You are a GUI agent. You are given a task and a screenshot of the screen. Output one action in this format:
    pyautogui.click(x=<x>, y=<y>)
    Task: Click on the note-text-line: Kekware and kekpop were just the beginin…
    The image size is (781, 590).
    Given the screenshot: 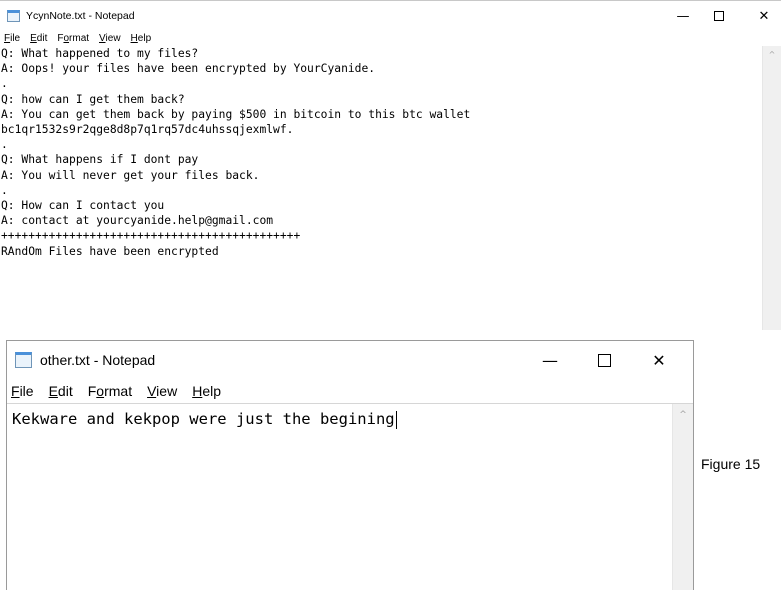 What is the action you would take?
    pyautogui.click(x=203, y=419)
    